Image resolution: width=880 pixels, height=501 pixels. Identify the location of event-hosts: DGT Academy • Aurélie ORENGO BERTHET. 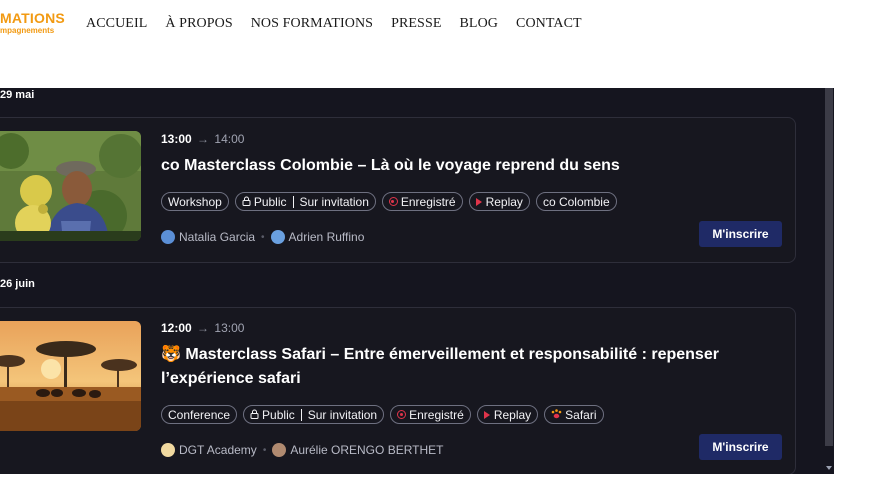
(302, 450).